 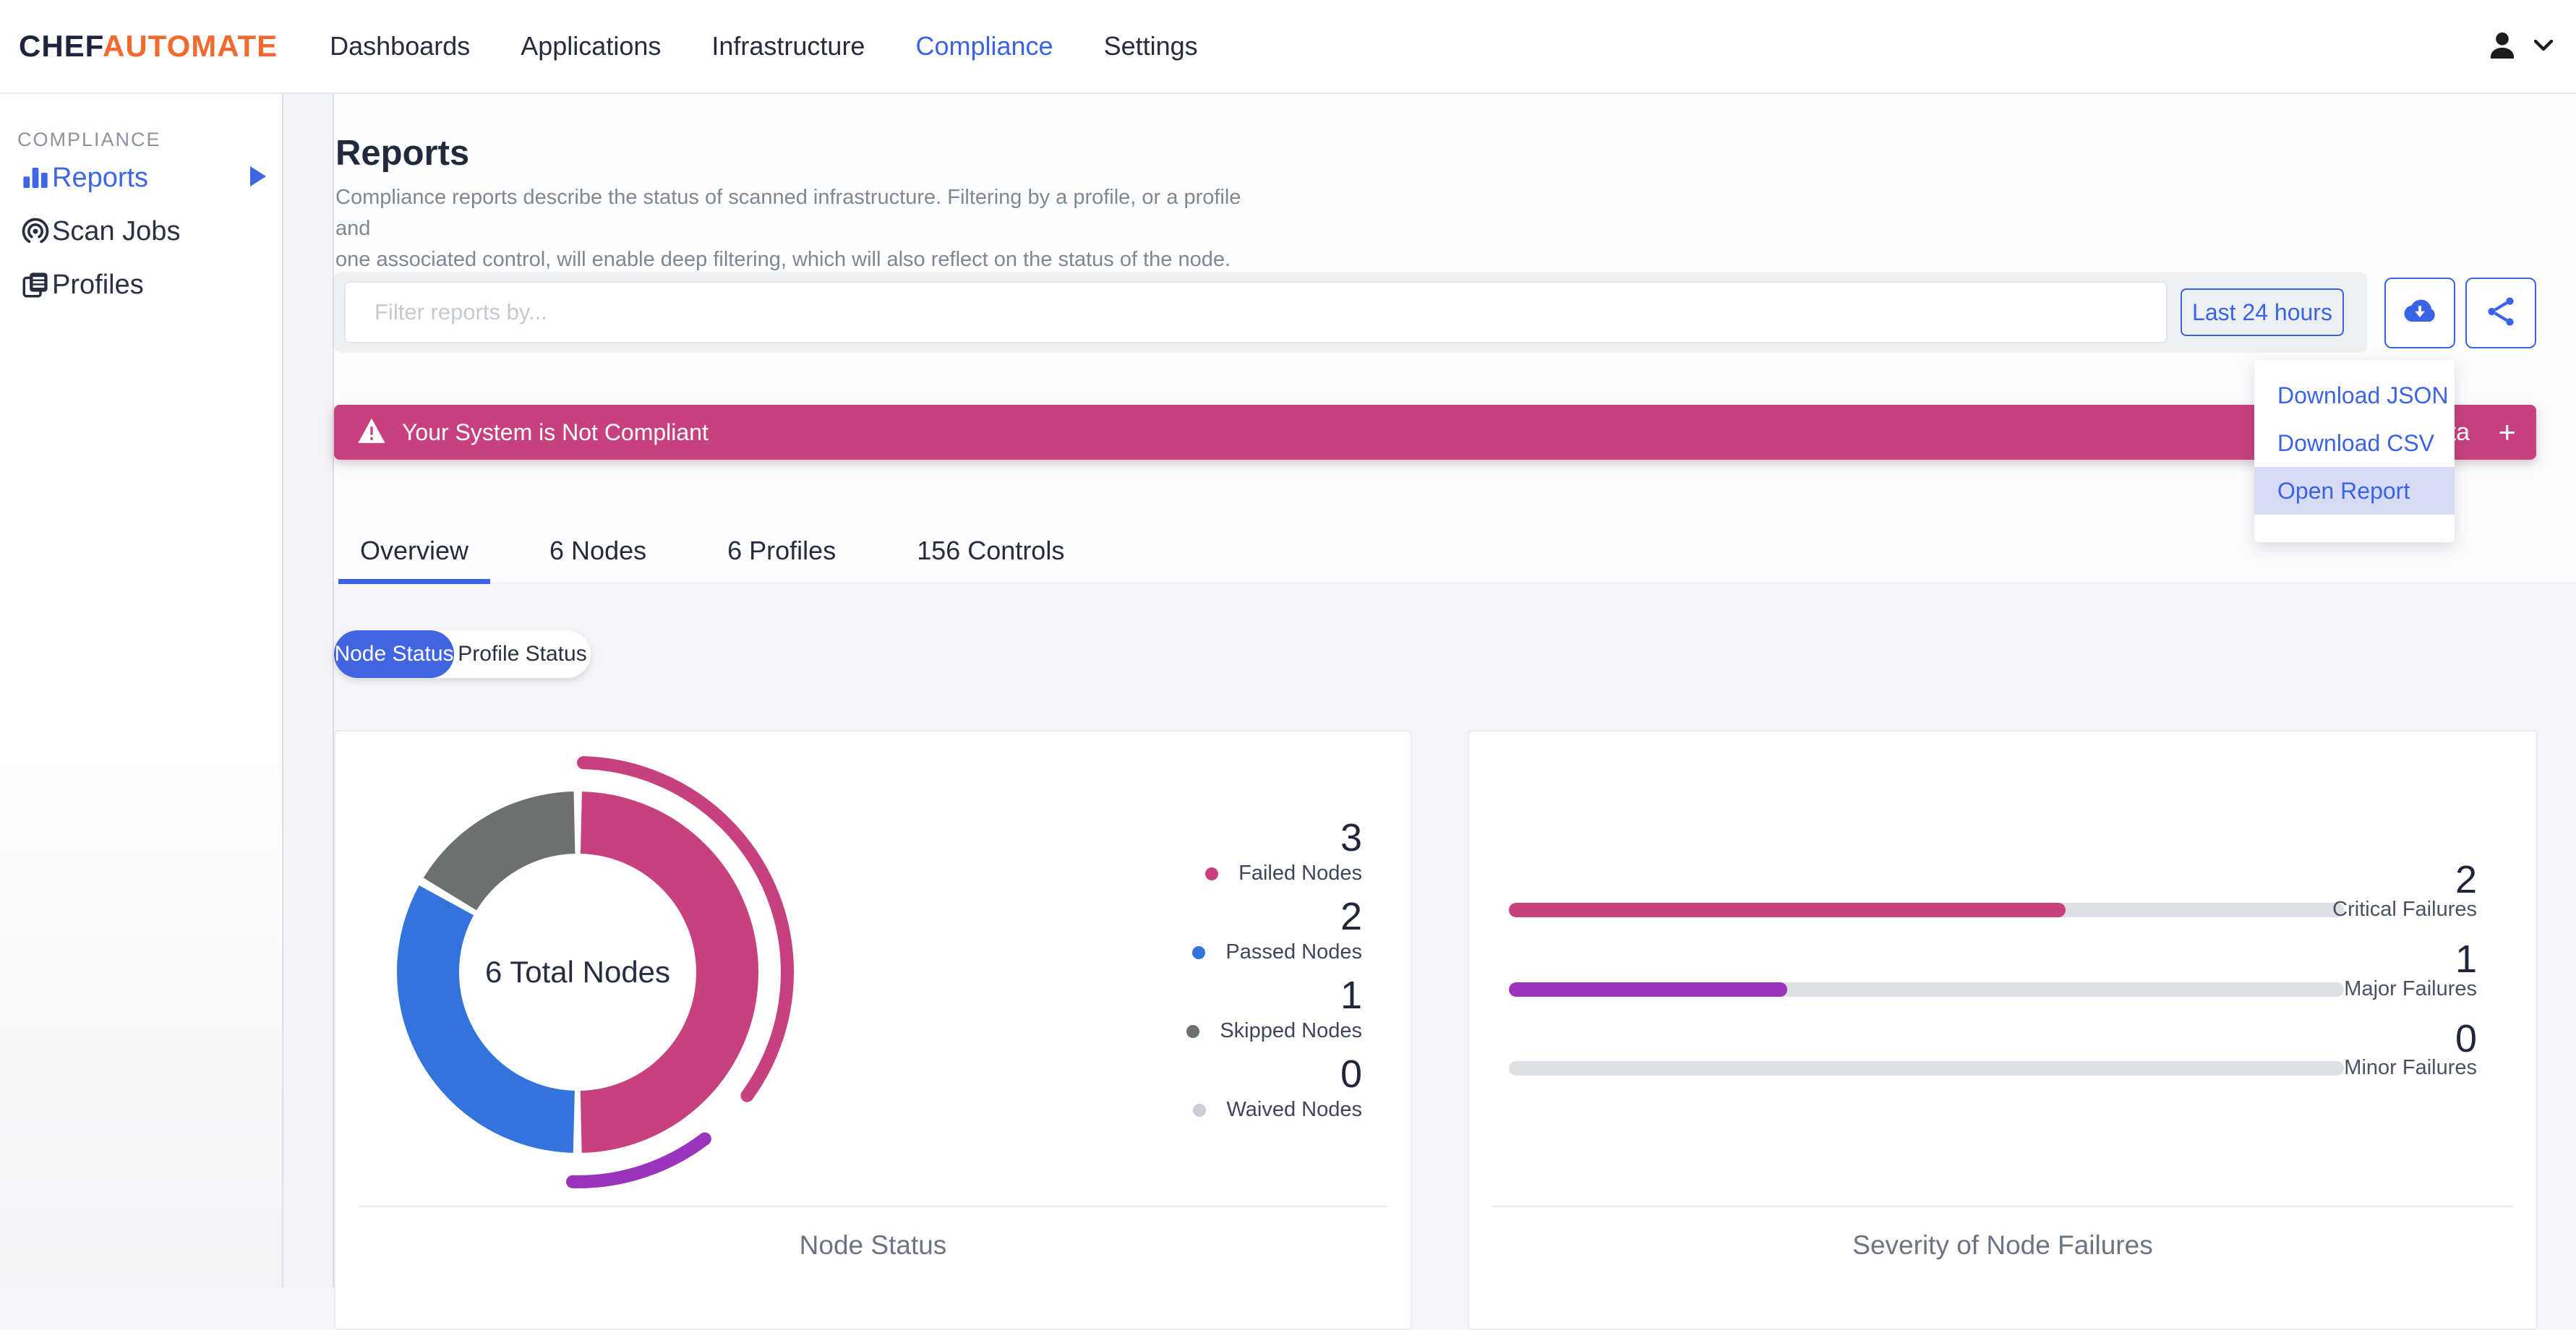 I want to click on toggle-profile-status: Profile Status, so click(x=523, y=654).